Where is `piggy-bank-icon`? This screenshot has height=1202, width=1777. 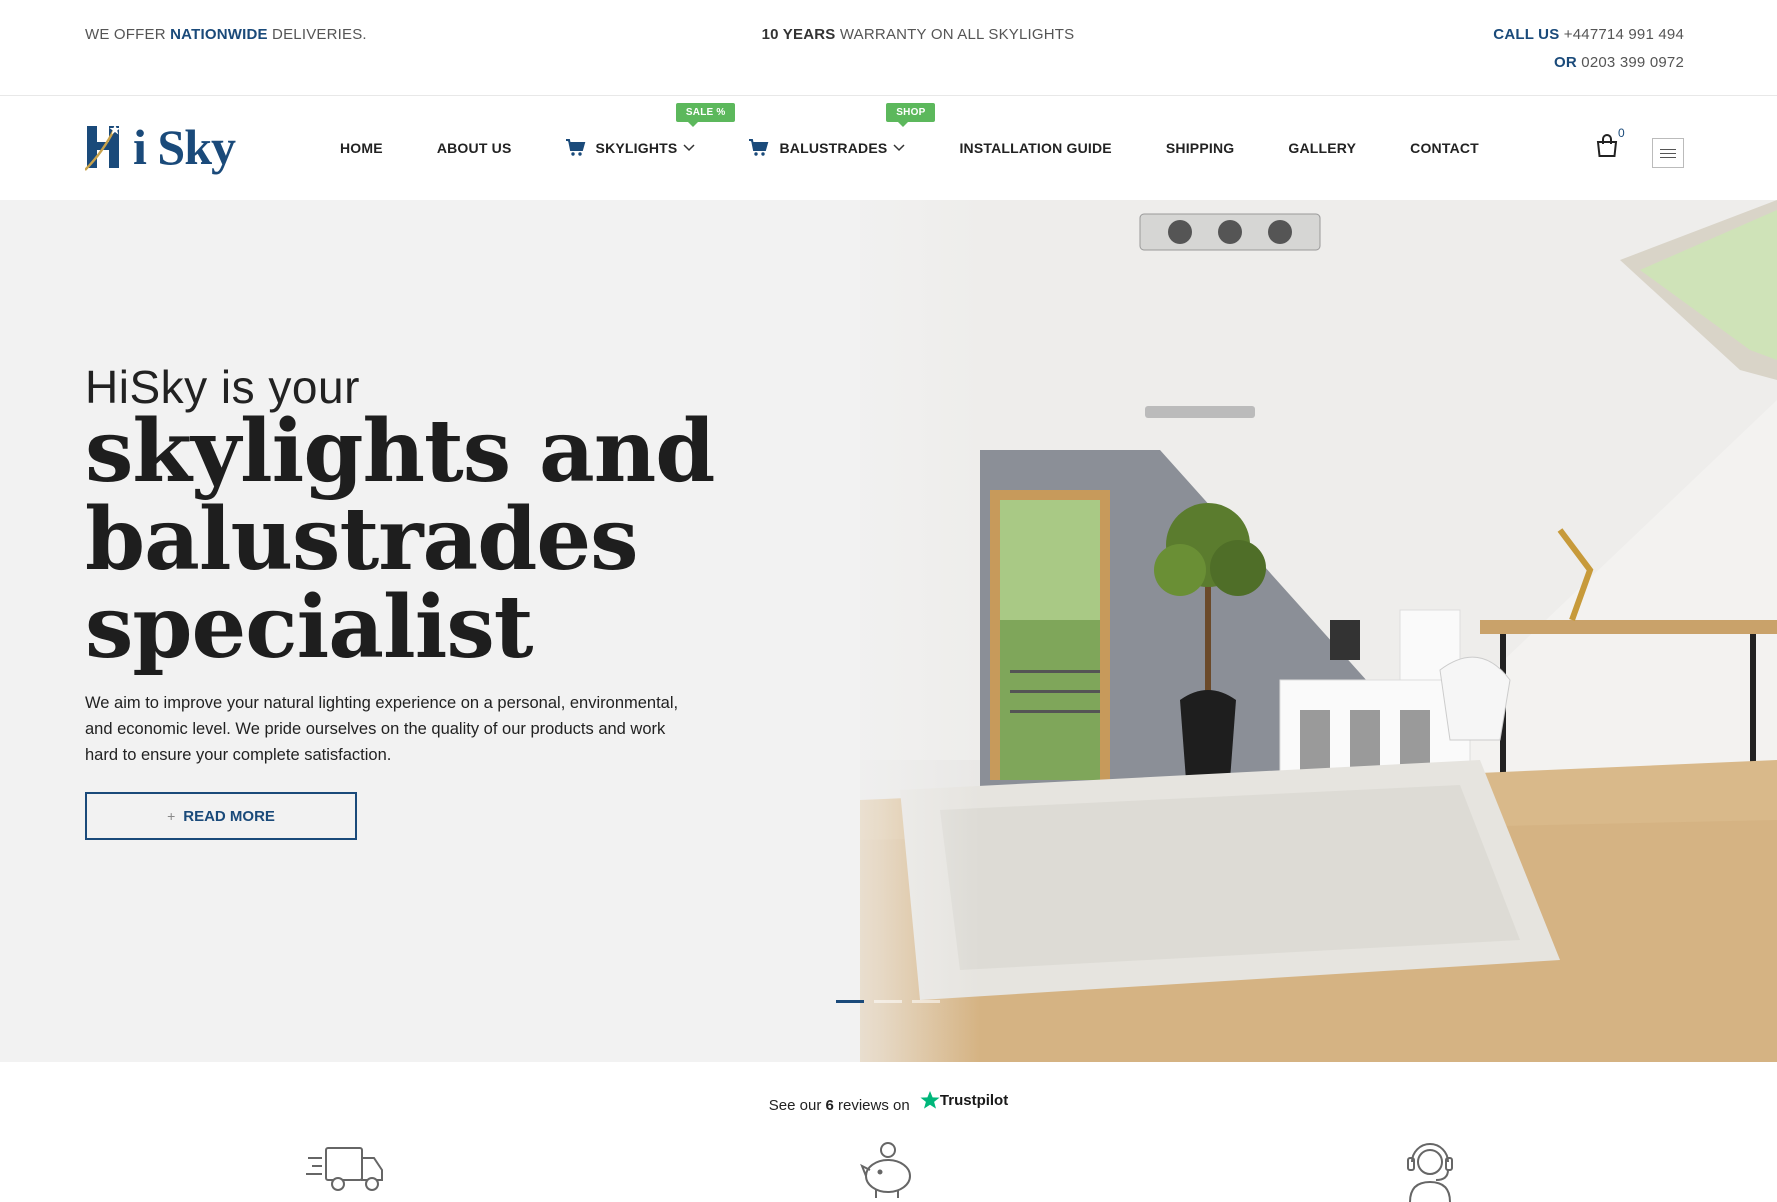 piggy-bank-icon is located at coordinates (885, 1170).